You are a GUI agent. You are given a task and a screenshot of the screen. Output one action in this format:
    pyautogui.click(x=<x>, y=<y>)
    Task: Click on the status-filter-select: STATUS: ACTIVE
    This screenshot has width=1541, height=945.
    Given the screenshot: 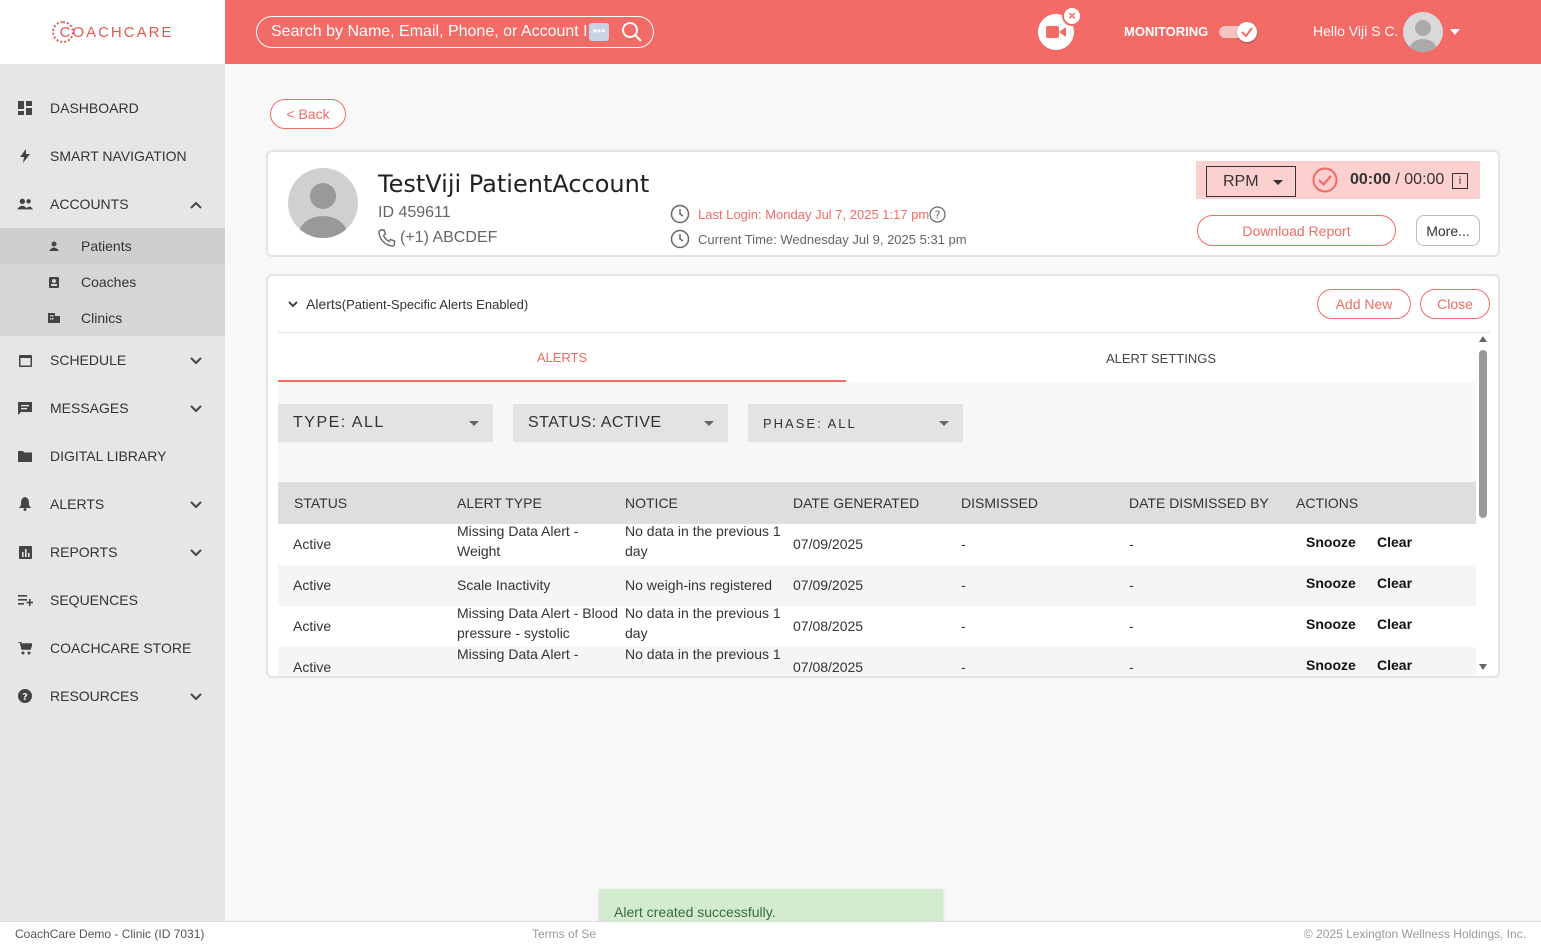 What is the action you would take?
    pyautogui.click(x=620, y=423)
    